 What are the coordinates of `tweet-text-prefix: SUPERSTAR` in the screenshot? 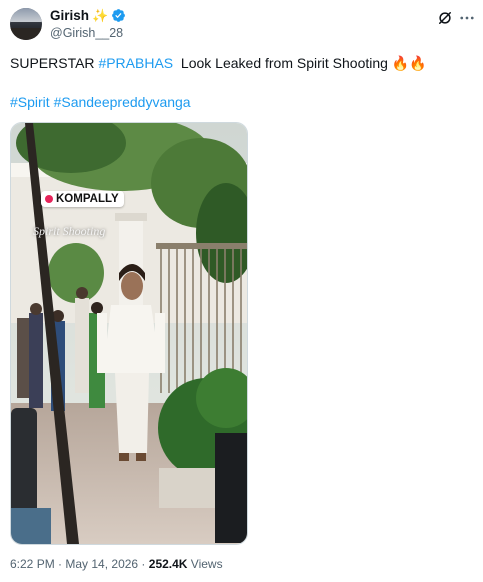 It's located at (54, 63).